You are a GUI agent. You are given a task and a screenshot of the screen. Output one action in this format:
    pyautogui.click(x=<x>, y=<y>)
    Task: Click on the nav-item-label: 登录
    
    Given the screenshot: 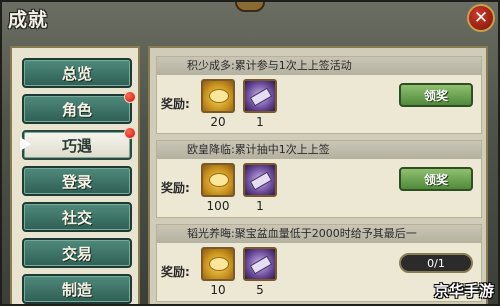 What is the action you would take?
    pyautogui.click(x=76, y=181)
    